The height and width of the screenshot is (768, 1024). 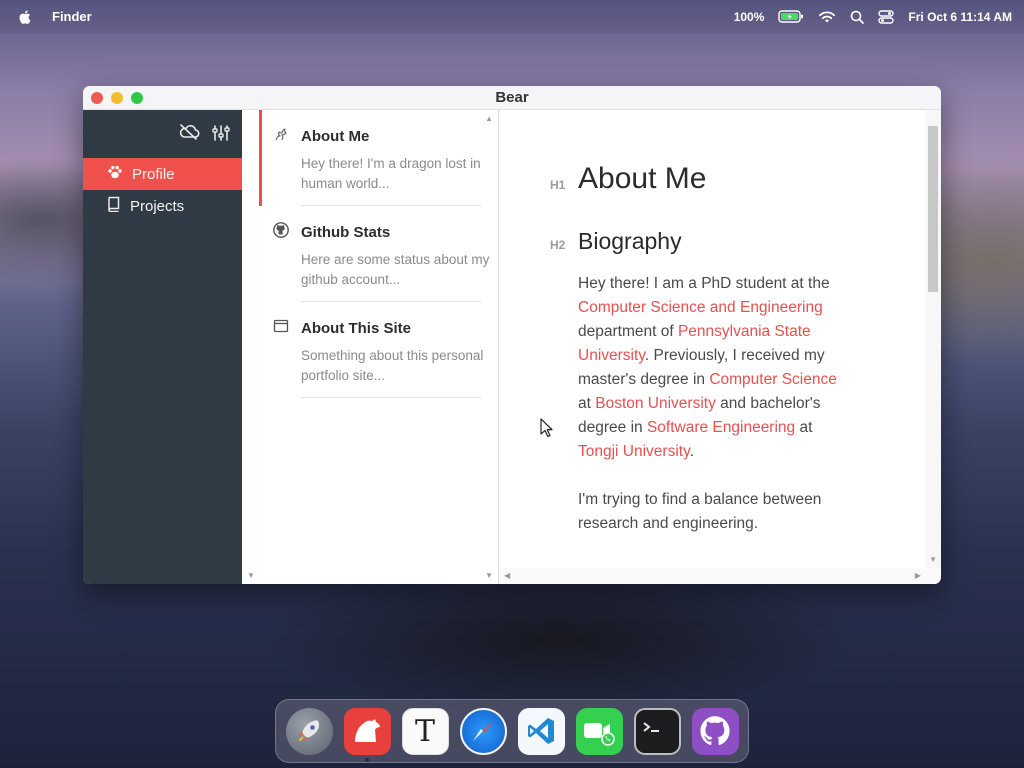 What do you see at coordinates (558, 245) in the screenshot?
I see `h2-marker: H2` at bounding box center [558, 245].